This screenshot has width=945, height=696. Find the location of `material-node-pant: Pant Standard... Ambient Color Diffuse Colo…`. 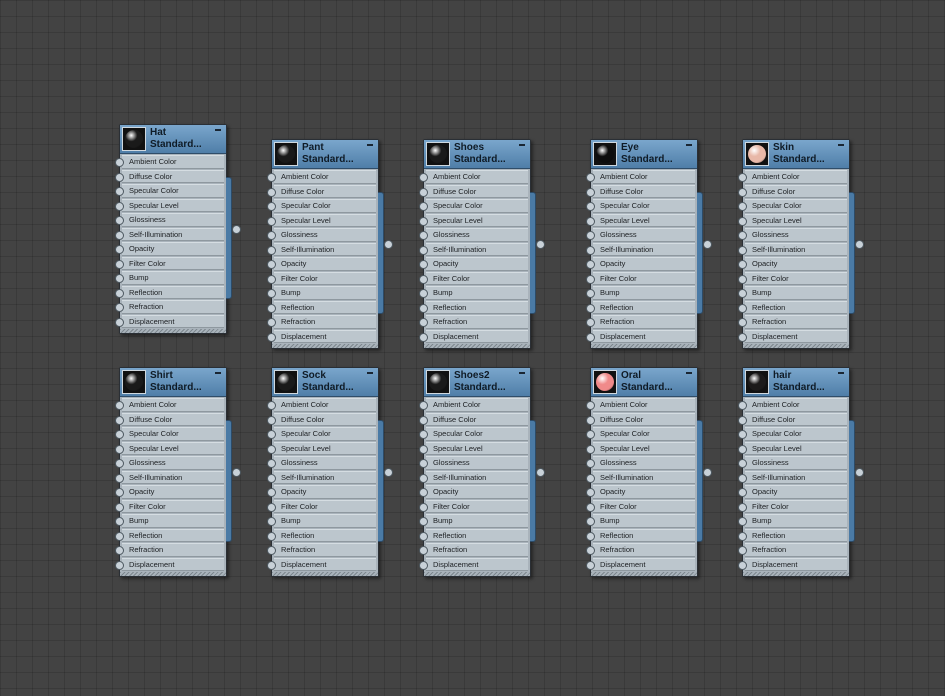

material-node-pant: Pant Standard... Ambient Color Diffuse Colo… is located at coordinates (330, 244).